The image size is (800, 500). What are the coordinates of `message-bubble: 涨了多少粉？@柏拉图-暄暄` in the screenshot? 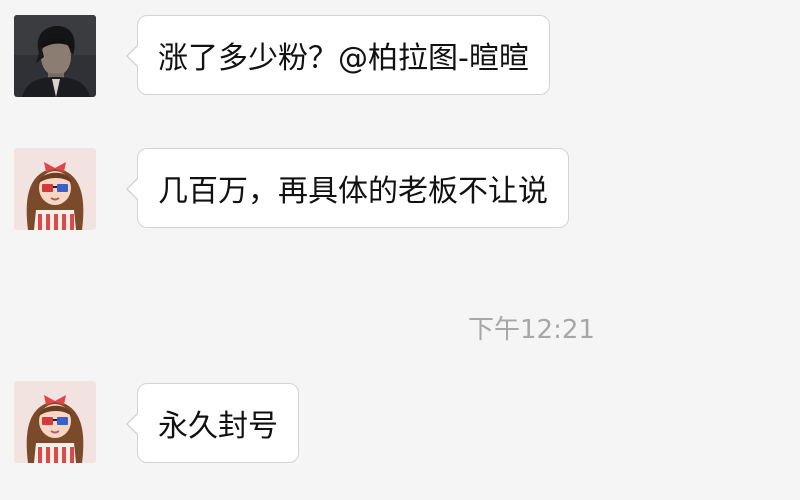 It's located at (338, 55).